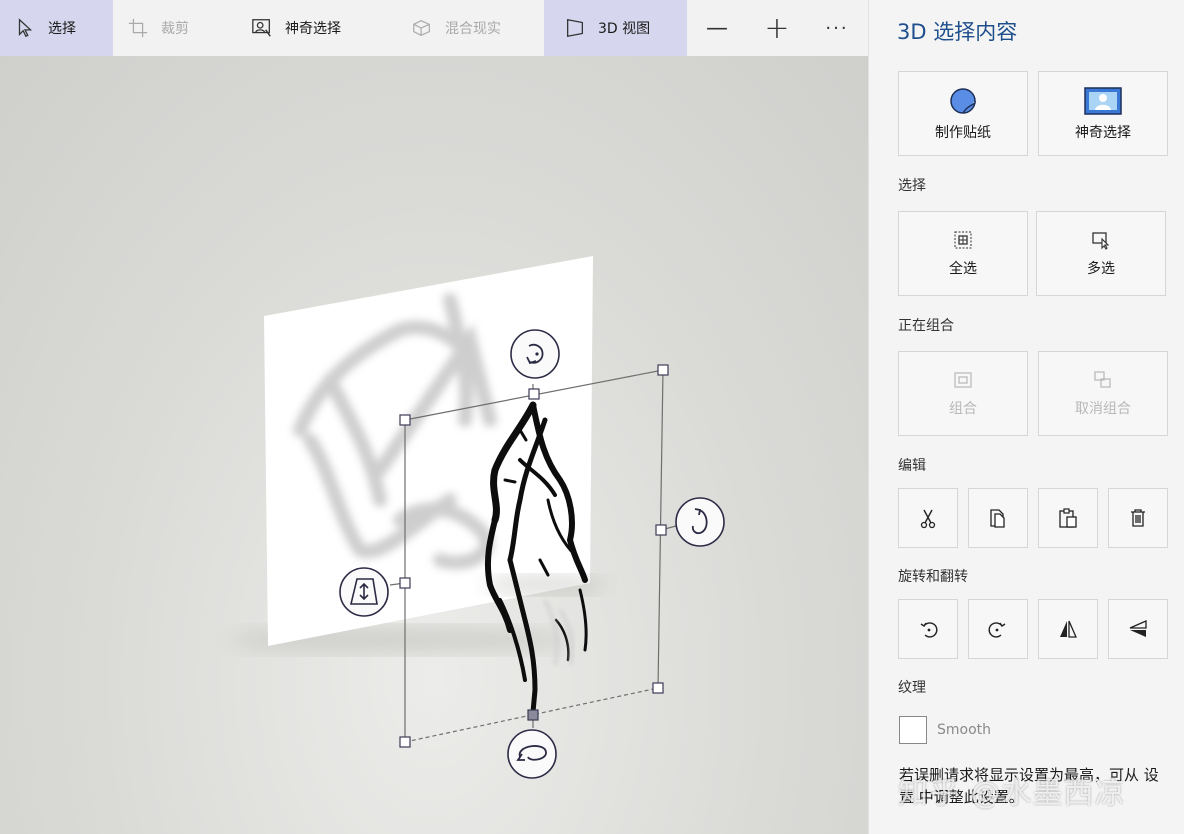 This screenshot has width=1184, height=834. I want to click on smooth-option: Smooth, so click(945, 730).